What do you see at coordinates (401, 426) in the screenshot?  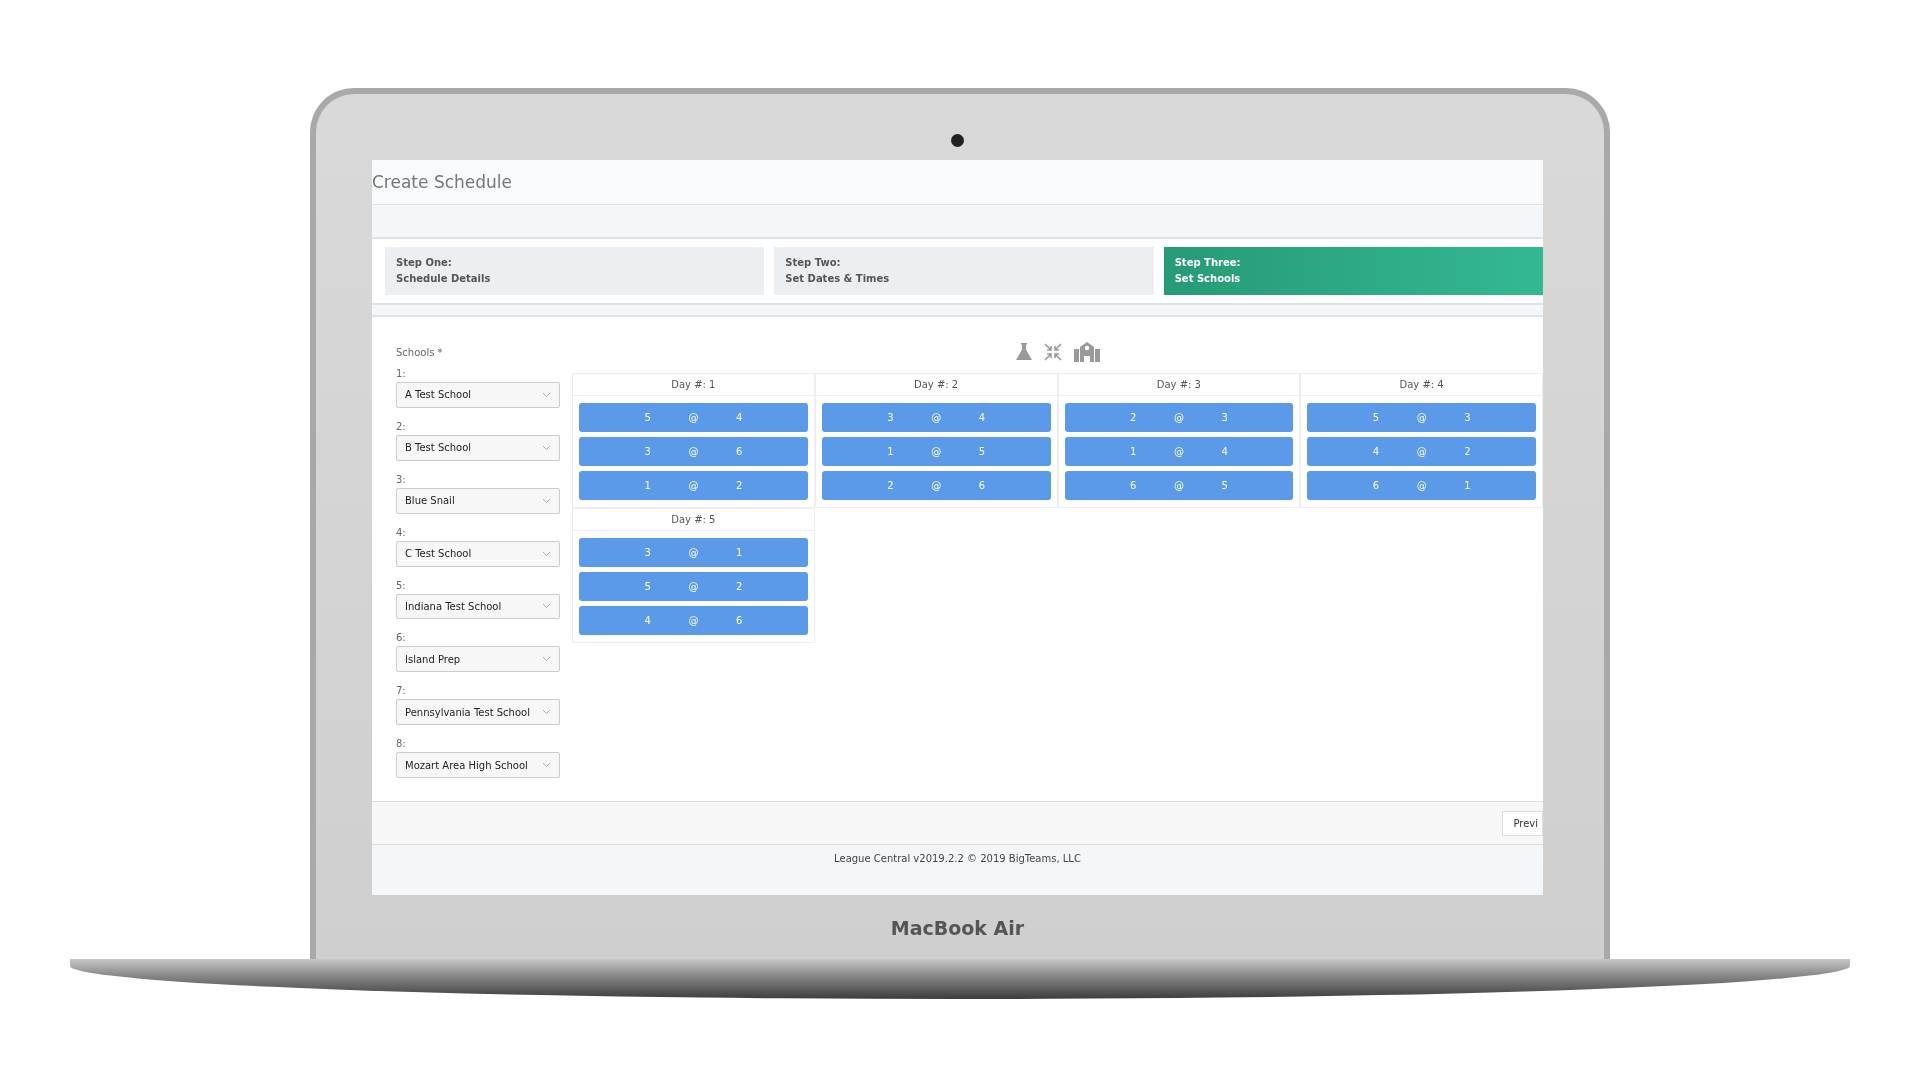 I see `field-label: 2:` at bounding box center [401, 426].